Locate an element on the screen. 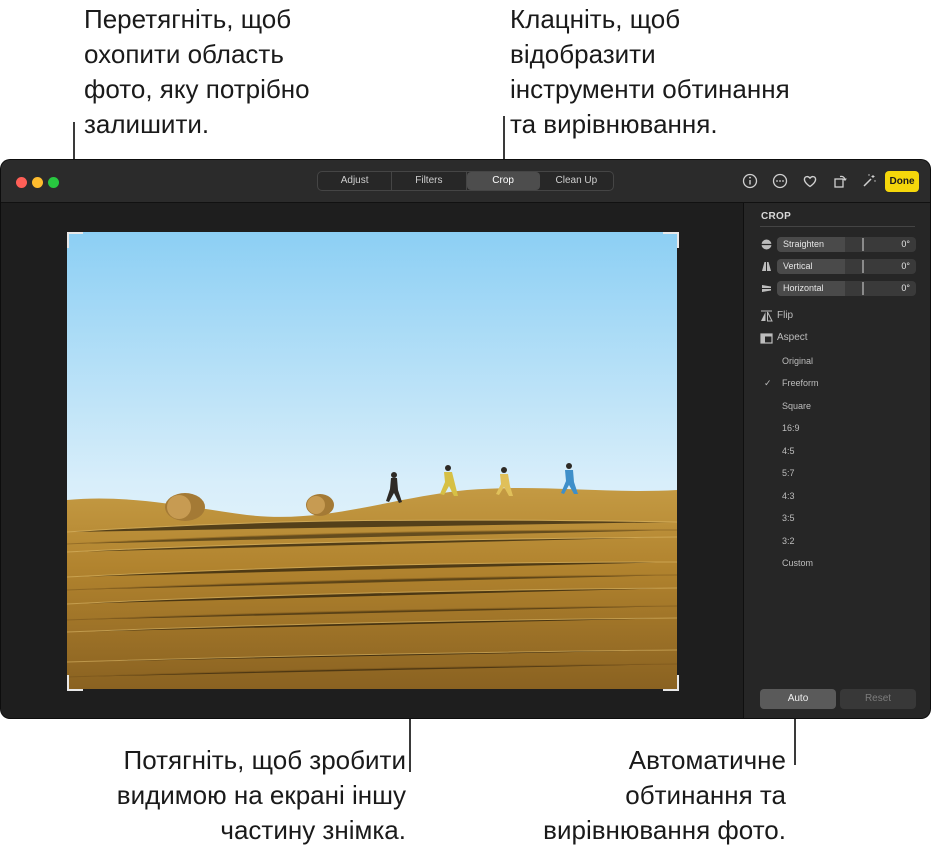 The image size is (934, 849). close-window-button is located at coordinates (21, 182).